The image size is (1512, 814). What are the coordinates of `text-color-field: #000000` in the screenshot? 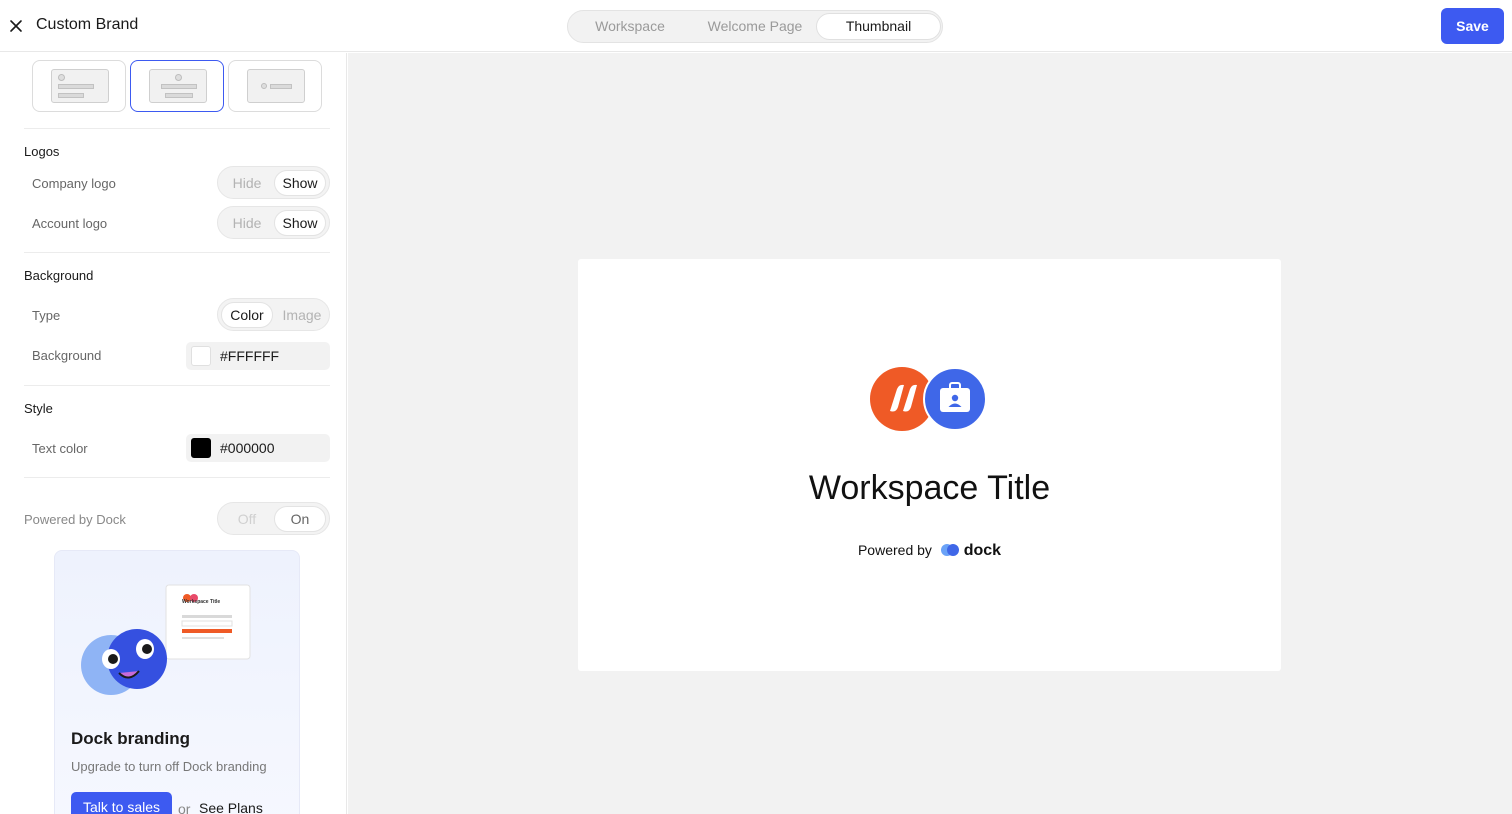 It's located at (258, 448).